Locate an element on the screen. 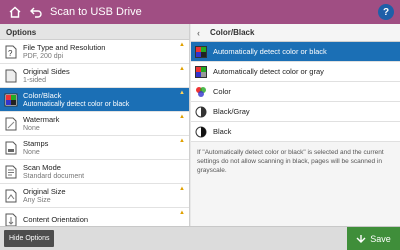 The height and width of the screenshot is (250, 400). auto-color-black-icon is located at coordinates (201, 51).